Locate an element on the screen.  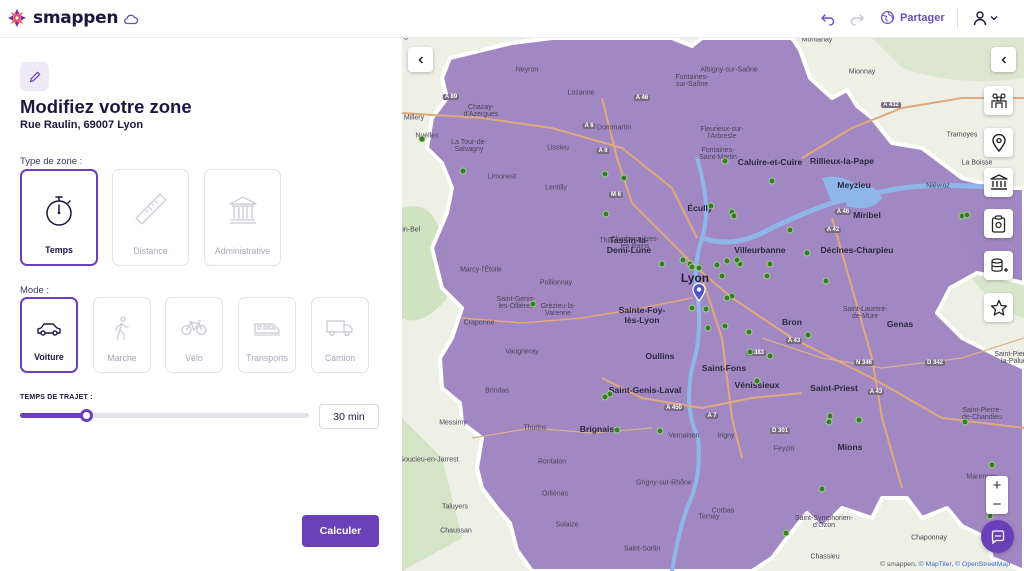
mode-bike: Vélo is located at coordinates (194, 335).